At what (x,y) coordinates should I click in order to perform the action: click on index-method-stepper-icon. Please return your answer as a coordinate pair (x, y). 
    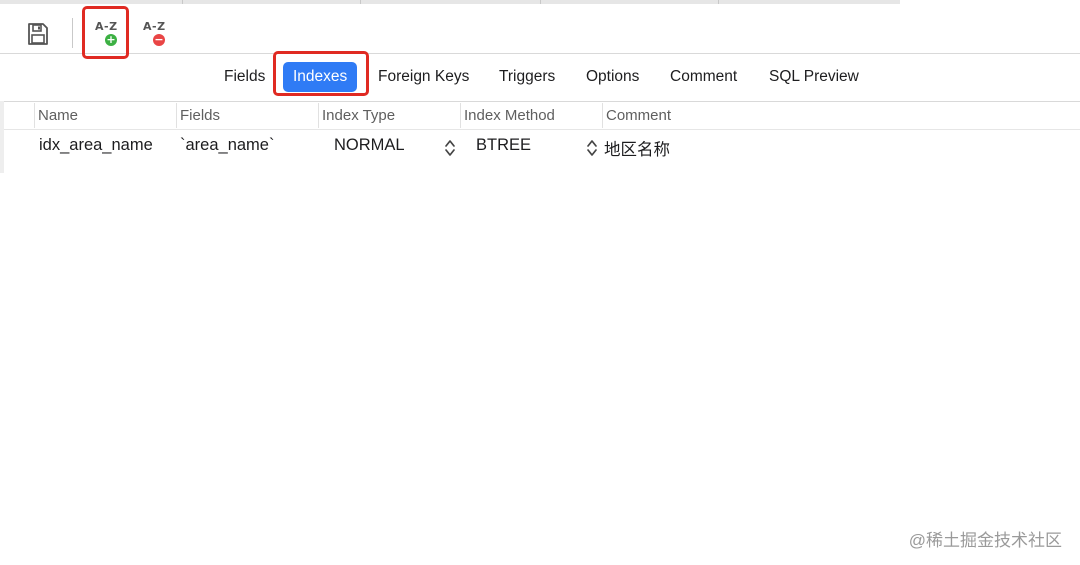
    Looking at the image, I should click on (592, 148).